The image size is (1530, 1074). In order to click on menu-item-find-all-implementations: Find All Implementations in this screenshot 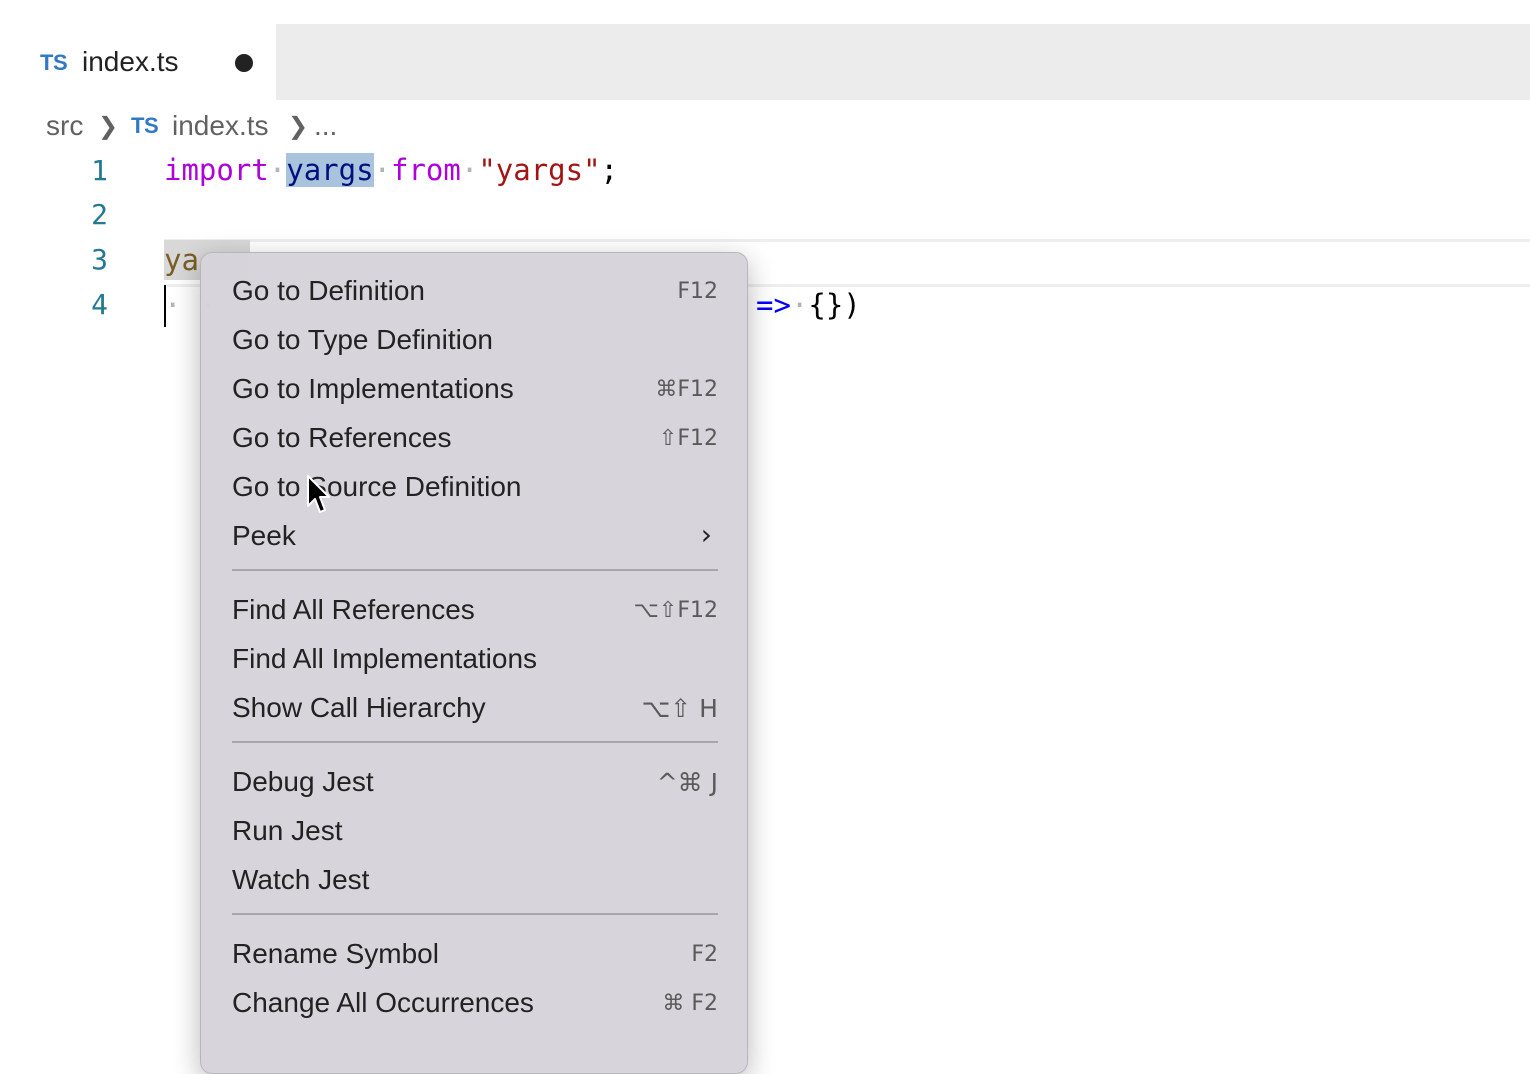, I will do `click(475, 659)`.